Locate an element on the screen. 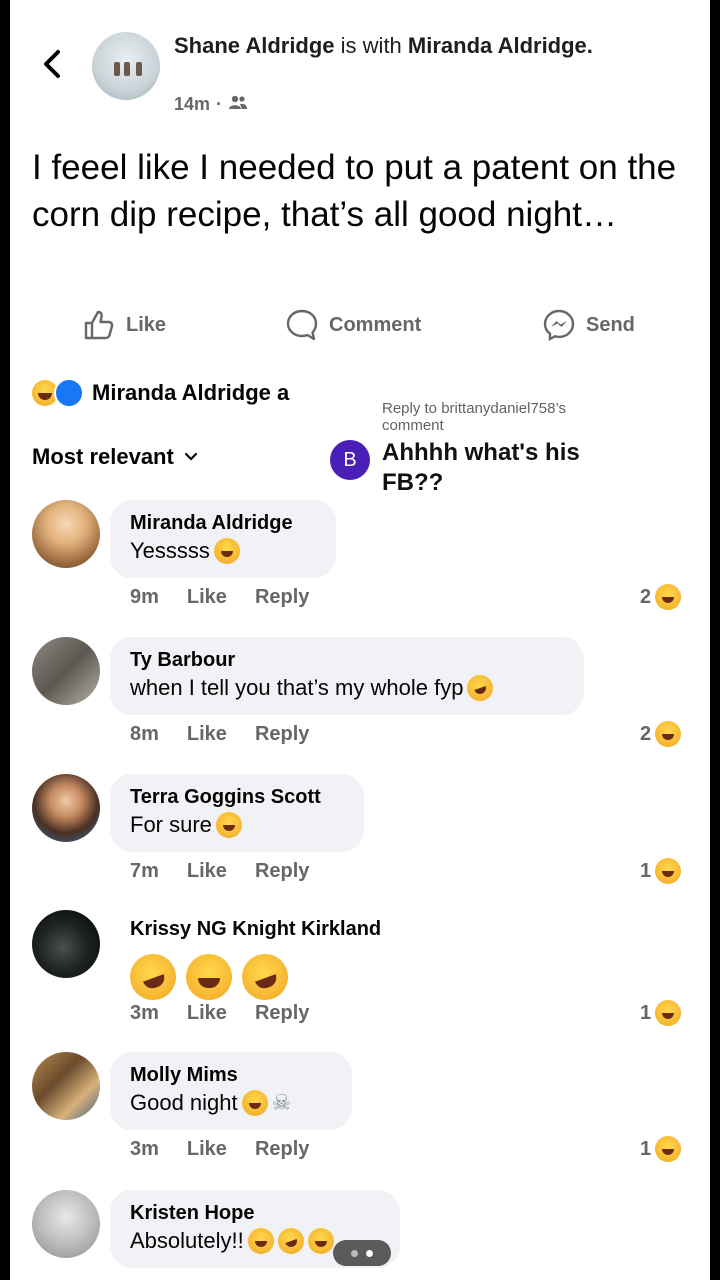  comment-bubble: Molly Mims Good night ☠ is located at coordinates (231, 1091).